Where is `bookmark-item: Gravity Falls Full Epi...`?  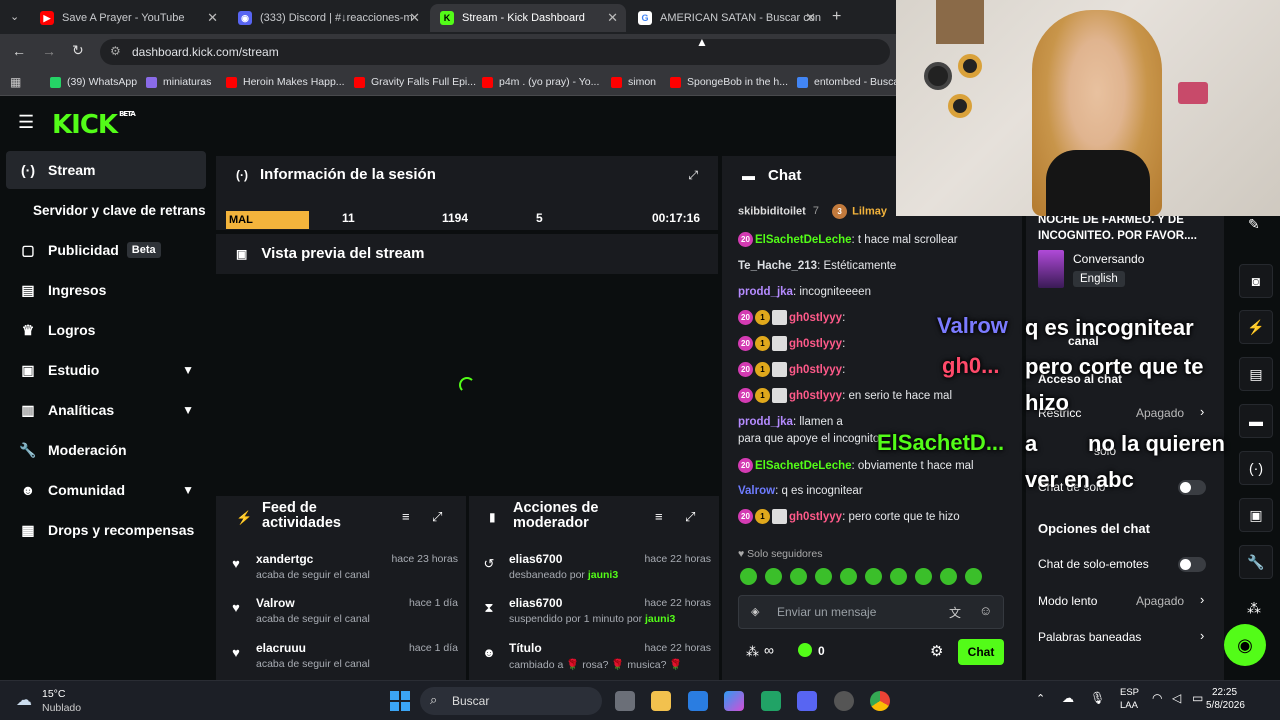 bookmark-item: Gravity Falls Full Epi... is located at coordinates (415, 82).